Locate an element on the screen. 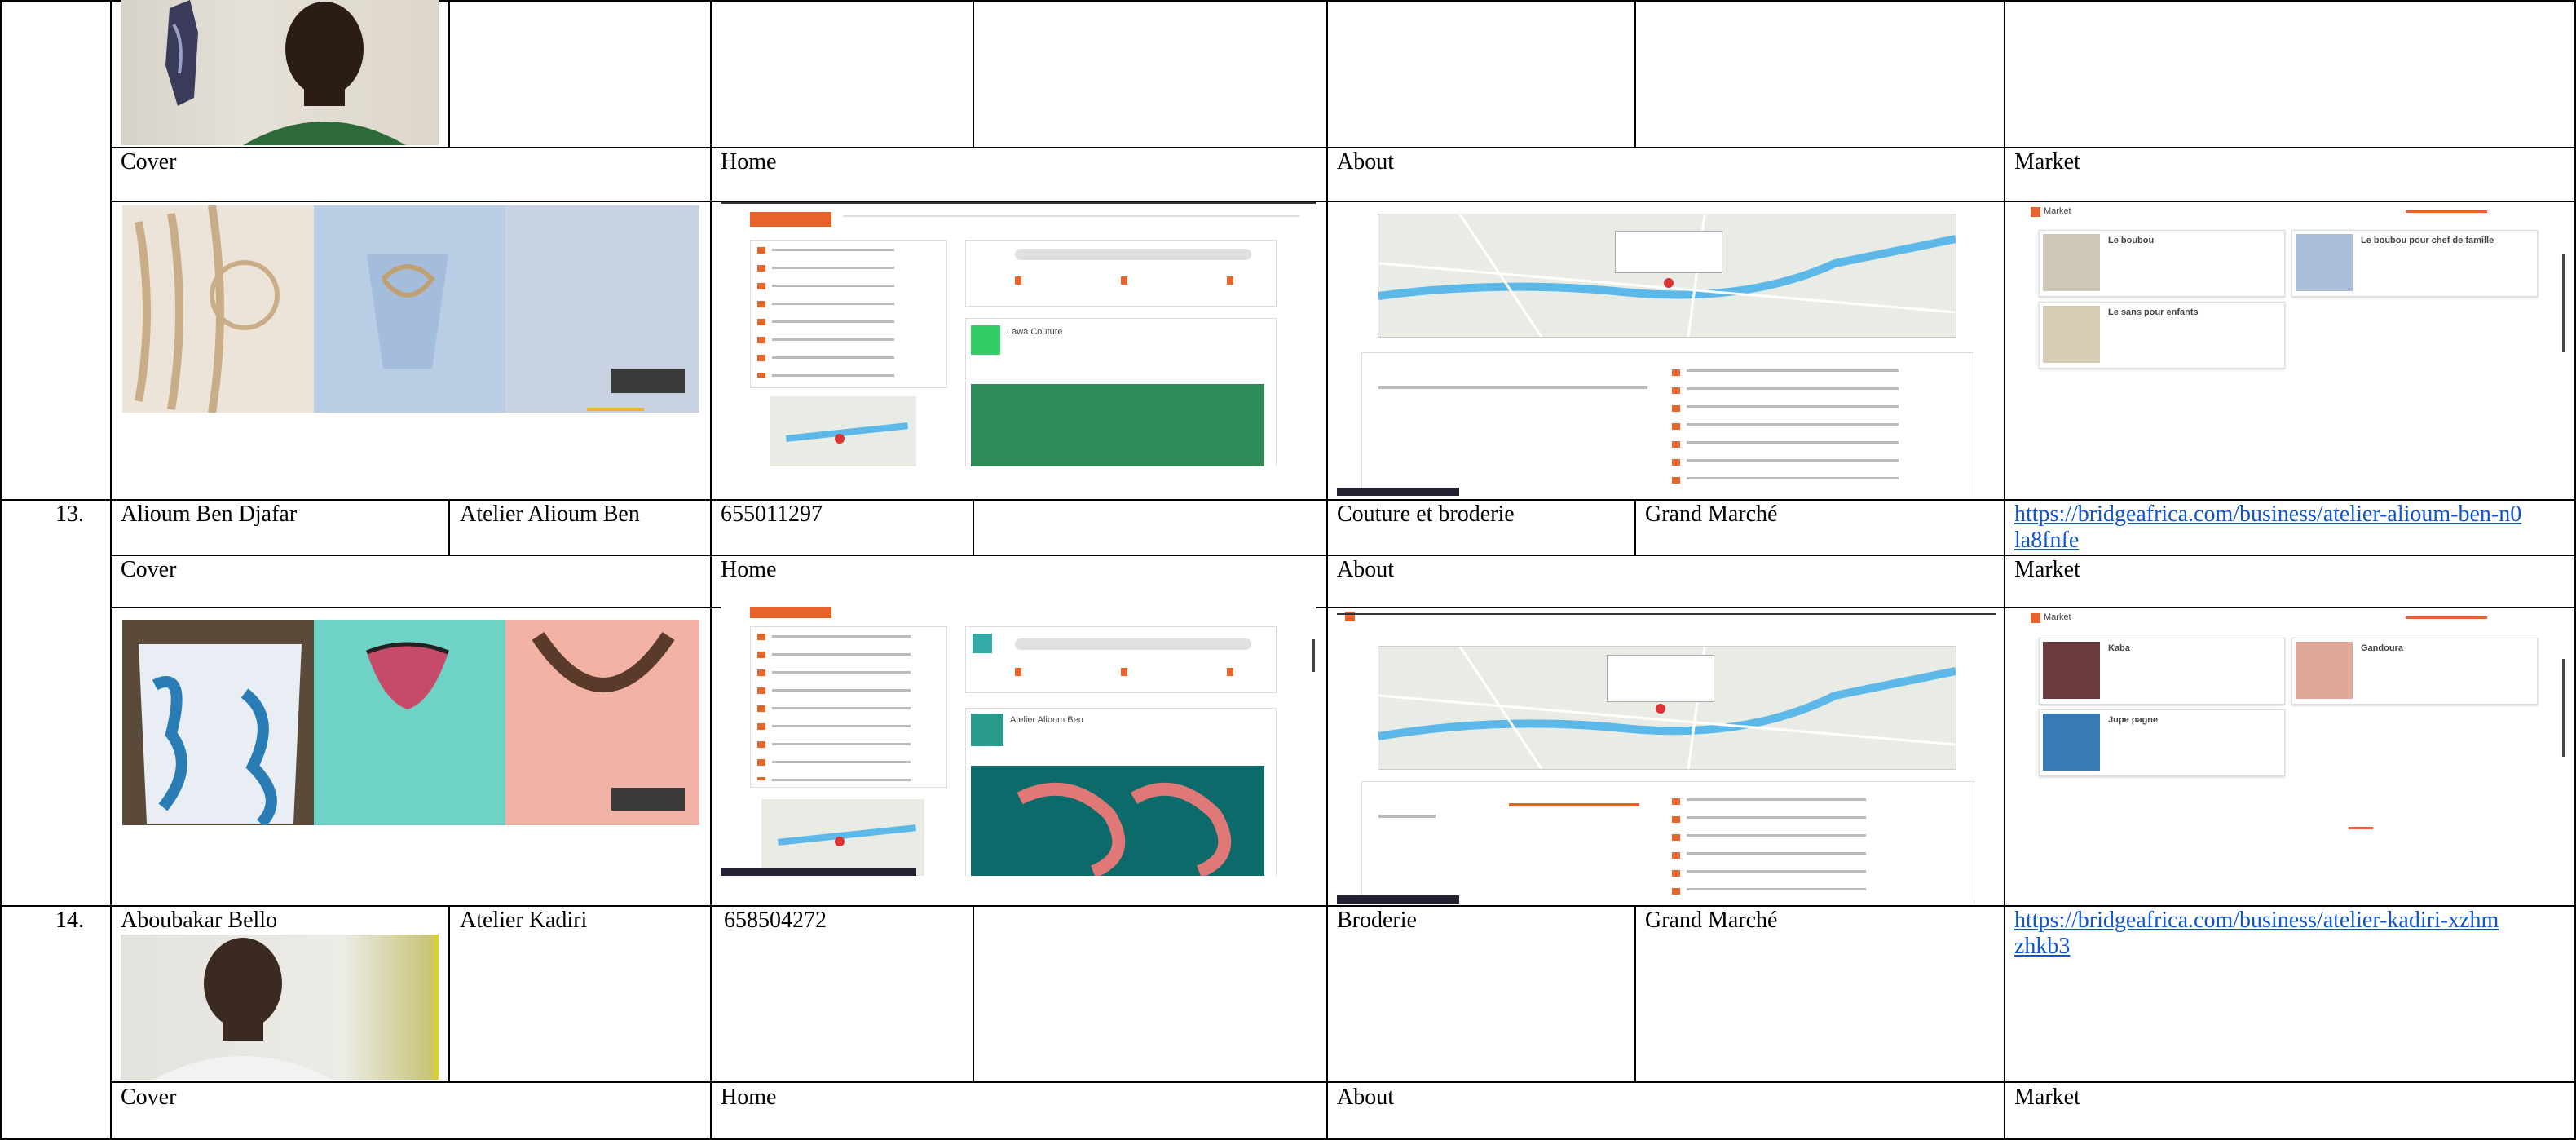 The width and height of the screenshot is (2576, 1140). business-name: Atelier Kadiri is located at coordinates (524, 921).